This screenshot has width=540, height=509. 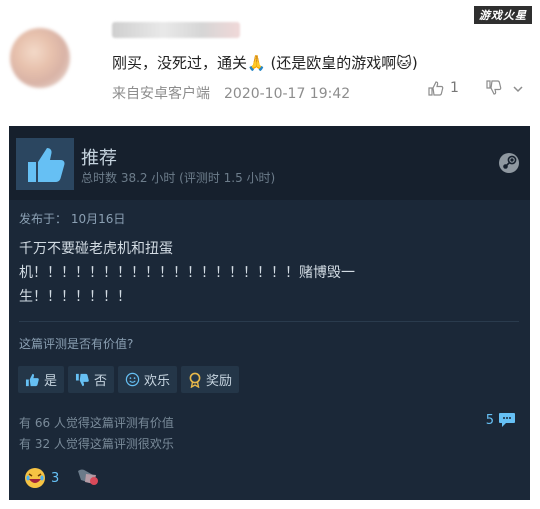 I want to click on thumbs-down-outline-icon, so click(x=494, y=87).